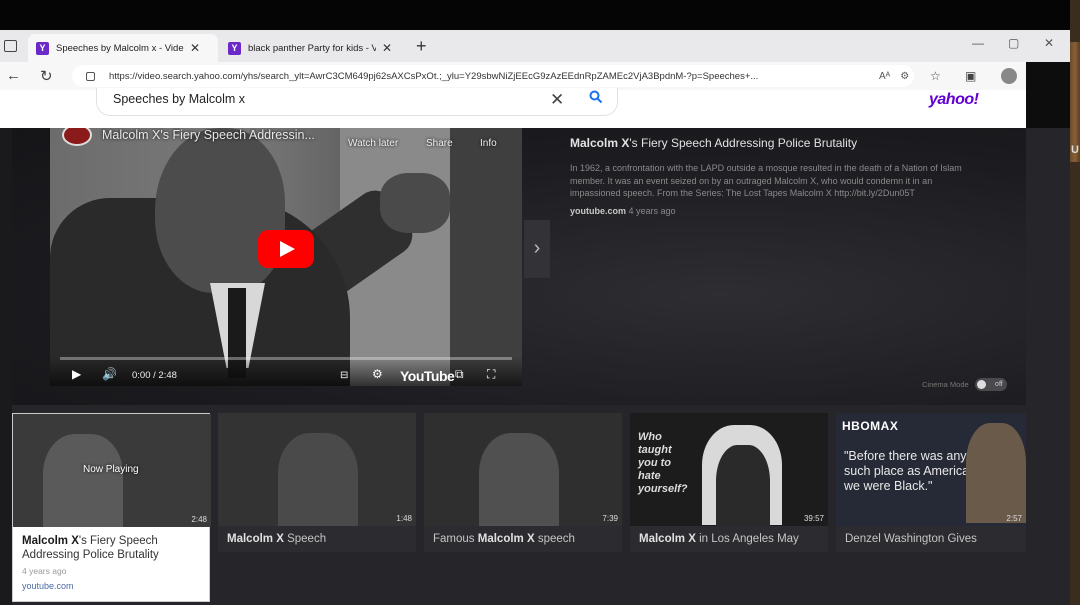  I want to click on thumbnail-image: 1:48, so click(317, 469).